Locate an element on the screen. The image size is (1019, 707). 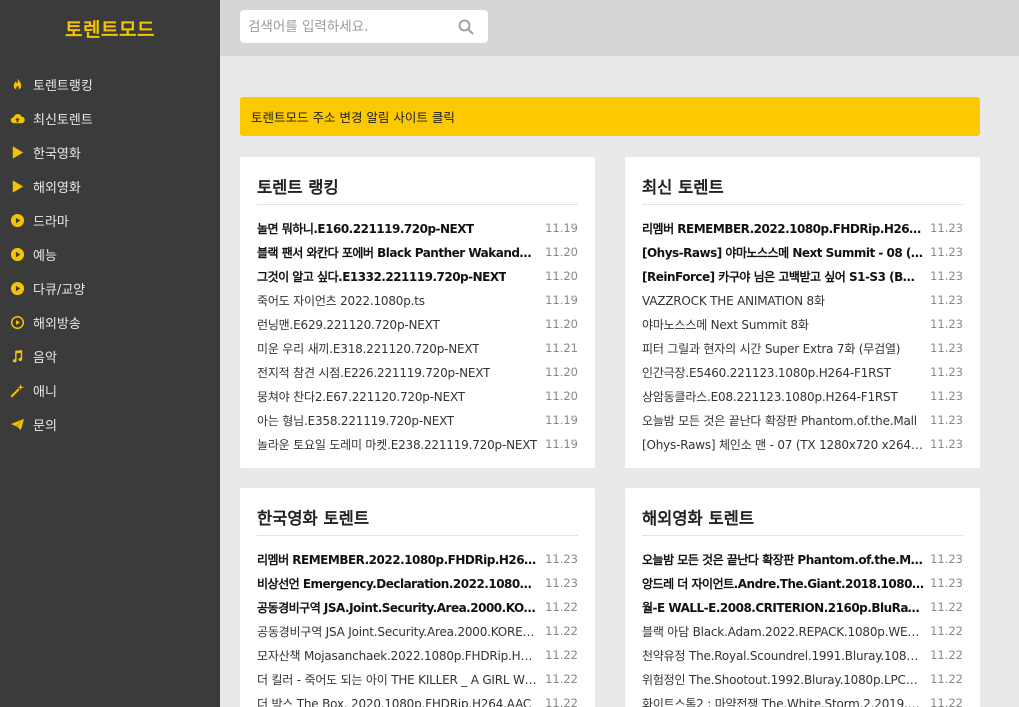
sidebar-item-label: 다큐/교양 is located at coordinates (59, 290).